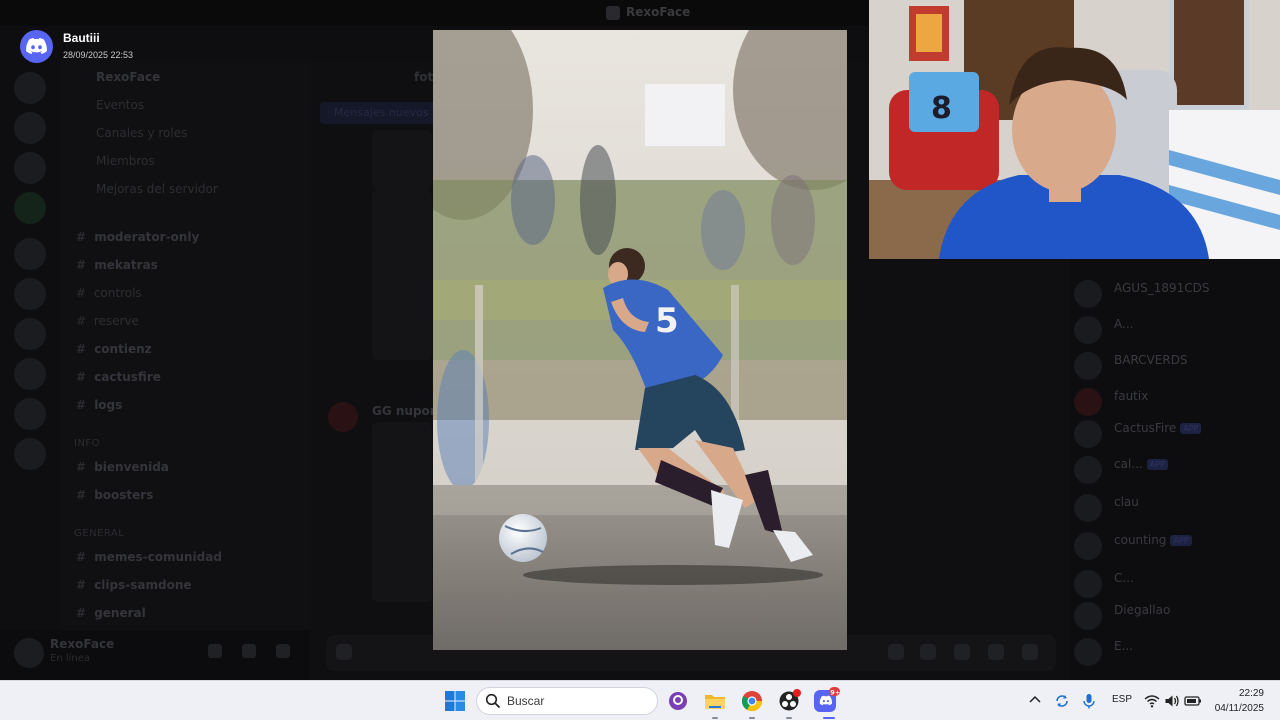 This screenshot has height=720, width=1280. What do you see at coordinates (30, 454) in the screenshot?
I see `explore-icon` at bounding box center [30, 454].